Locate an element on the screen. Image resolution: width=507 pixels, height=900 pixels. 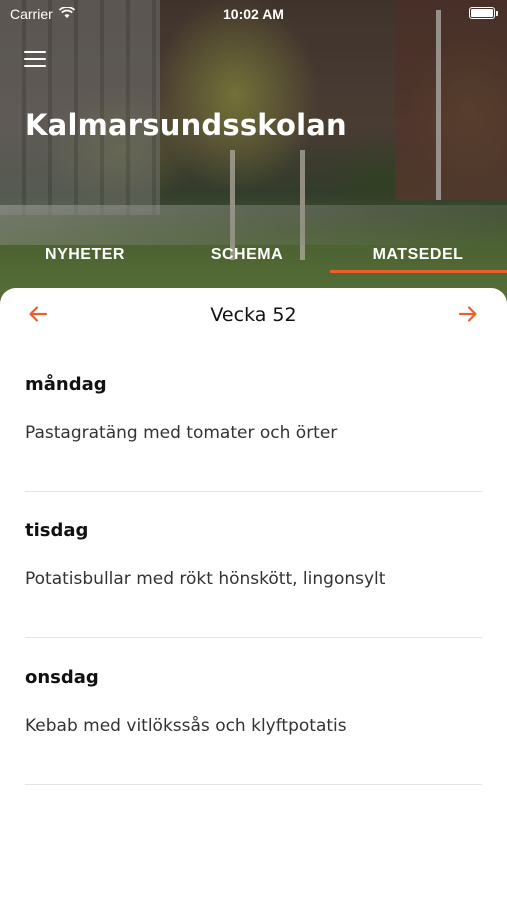
week-label: Vecka 52 is located at coordinates (253, 315).